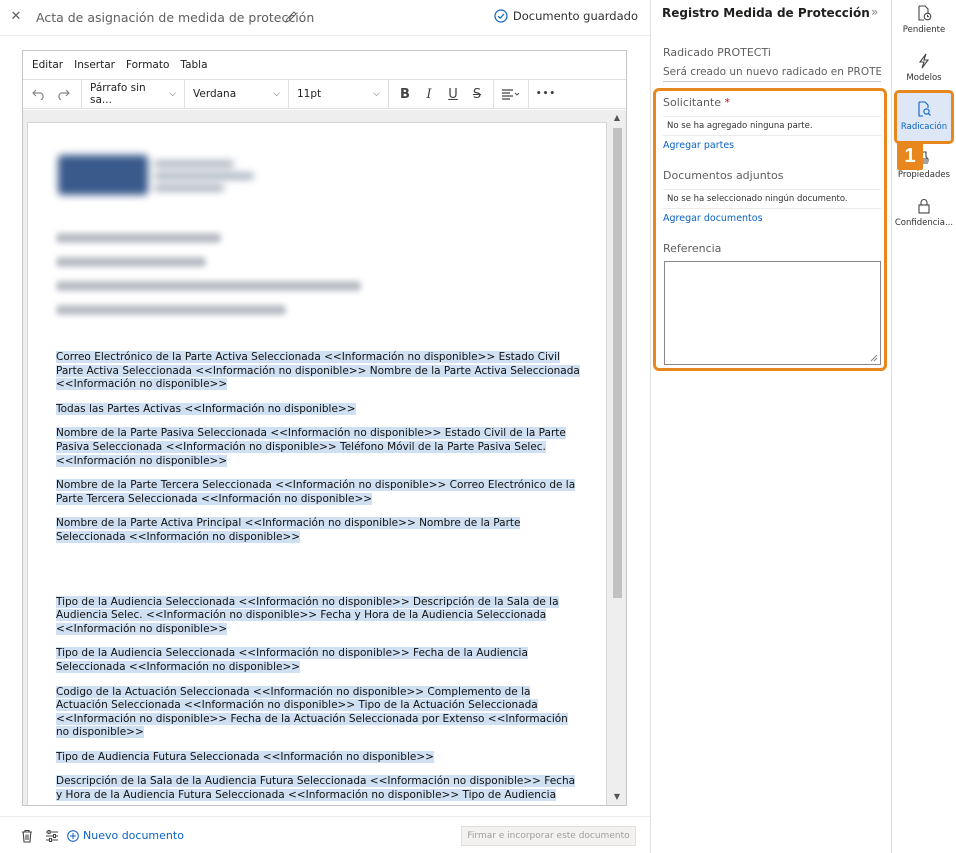  What do you see at coordinates (291, 17) in the screenshot?
I see `pencil-icon` at bounding box center [291, 17].